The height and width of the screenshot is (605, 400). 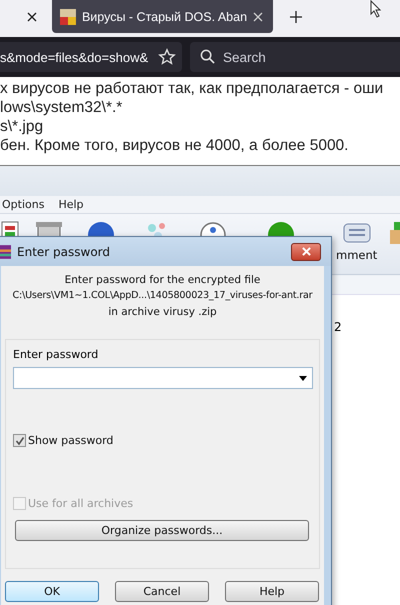 What do you see at coordinates (162, 591) in the screenshot?
I see `dialog-button: Cancel` at bounding box center [162, 591].